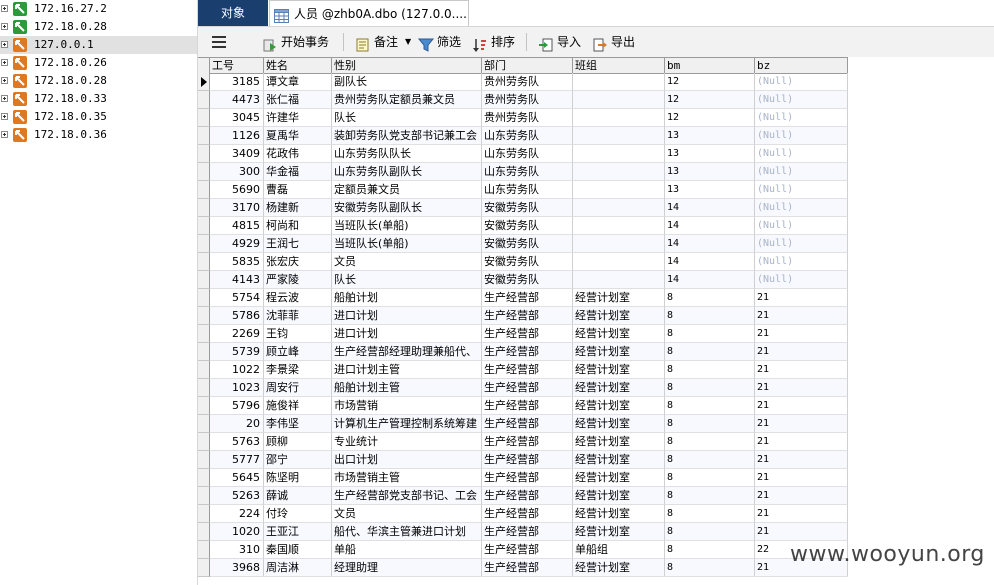 This screenshot has width=994, height=585. Describe the element at coordinates (619, 65) in the screenshot. I see `column-header: 班组` at that location.